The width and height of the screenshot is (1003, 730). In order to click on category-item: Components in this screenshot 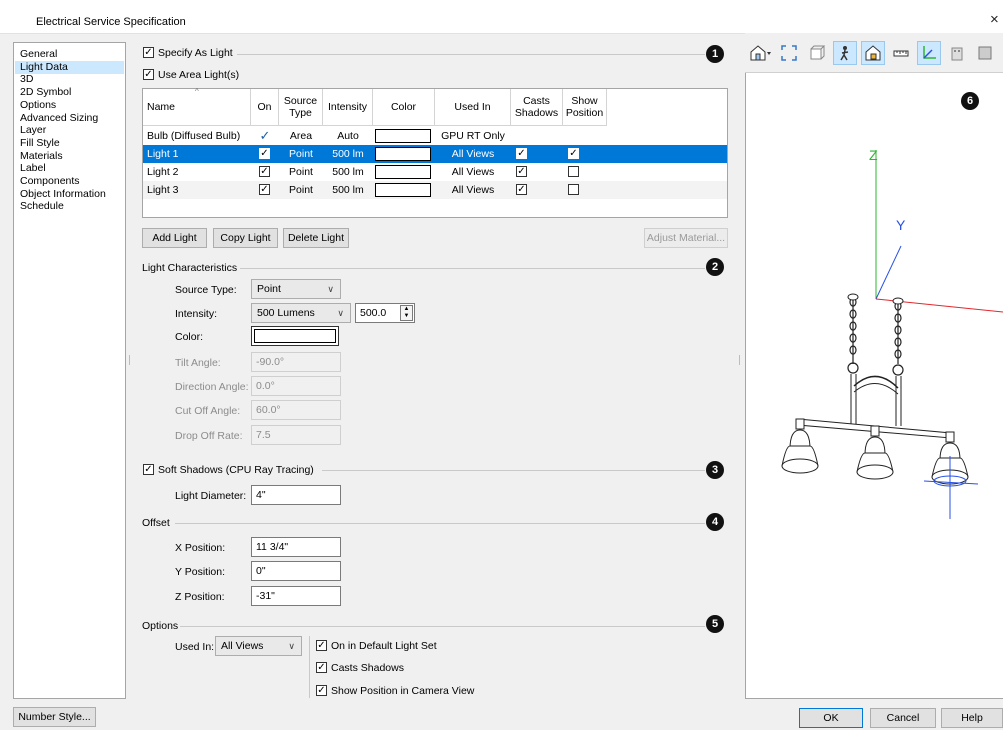, I will do `click(69, 181)`.